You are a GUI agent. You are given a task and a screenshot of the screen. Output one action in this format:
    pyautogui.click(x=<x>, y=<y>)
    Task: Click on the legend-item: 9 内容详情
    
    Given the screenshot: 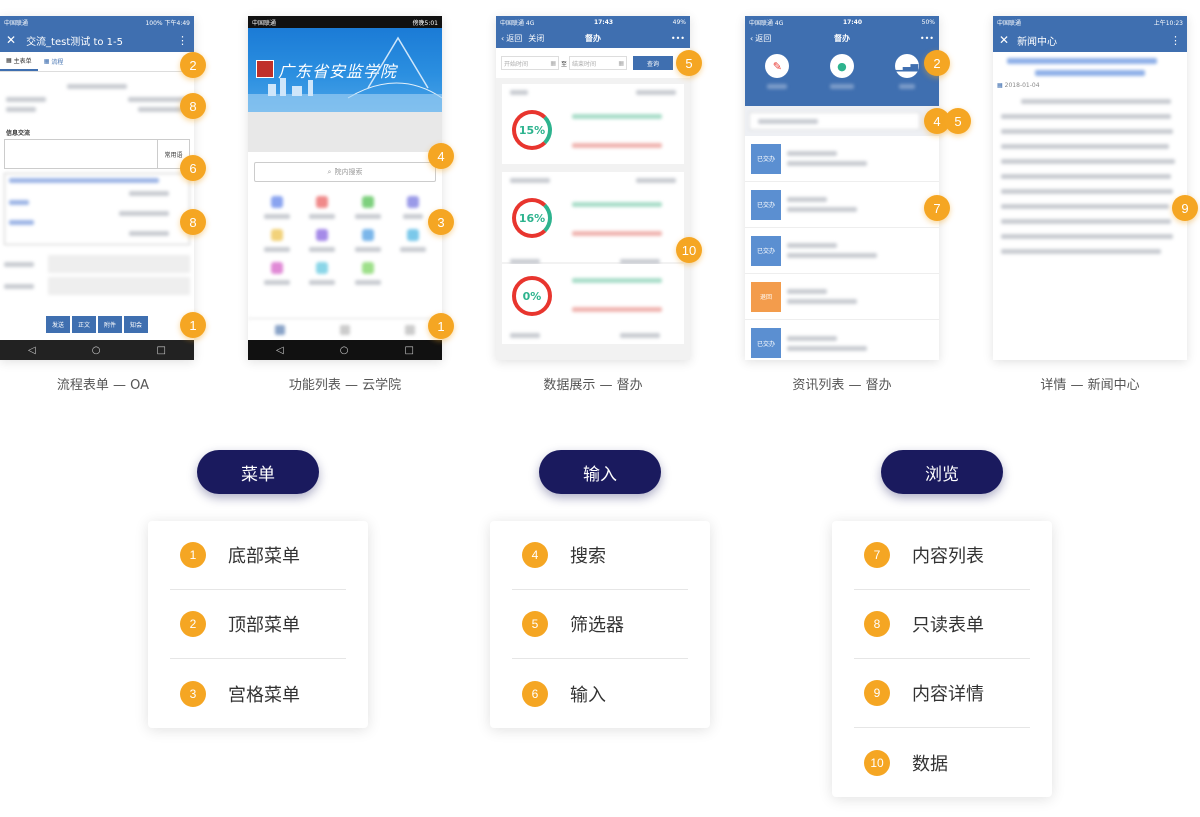 What is the action you would take?
    pyautogui.click(x=942, y=693)
    